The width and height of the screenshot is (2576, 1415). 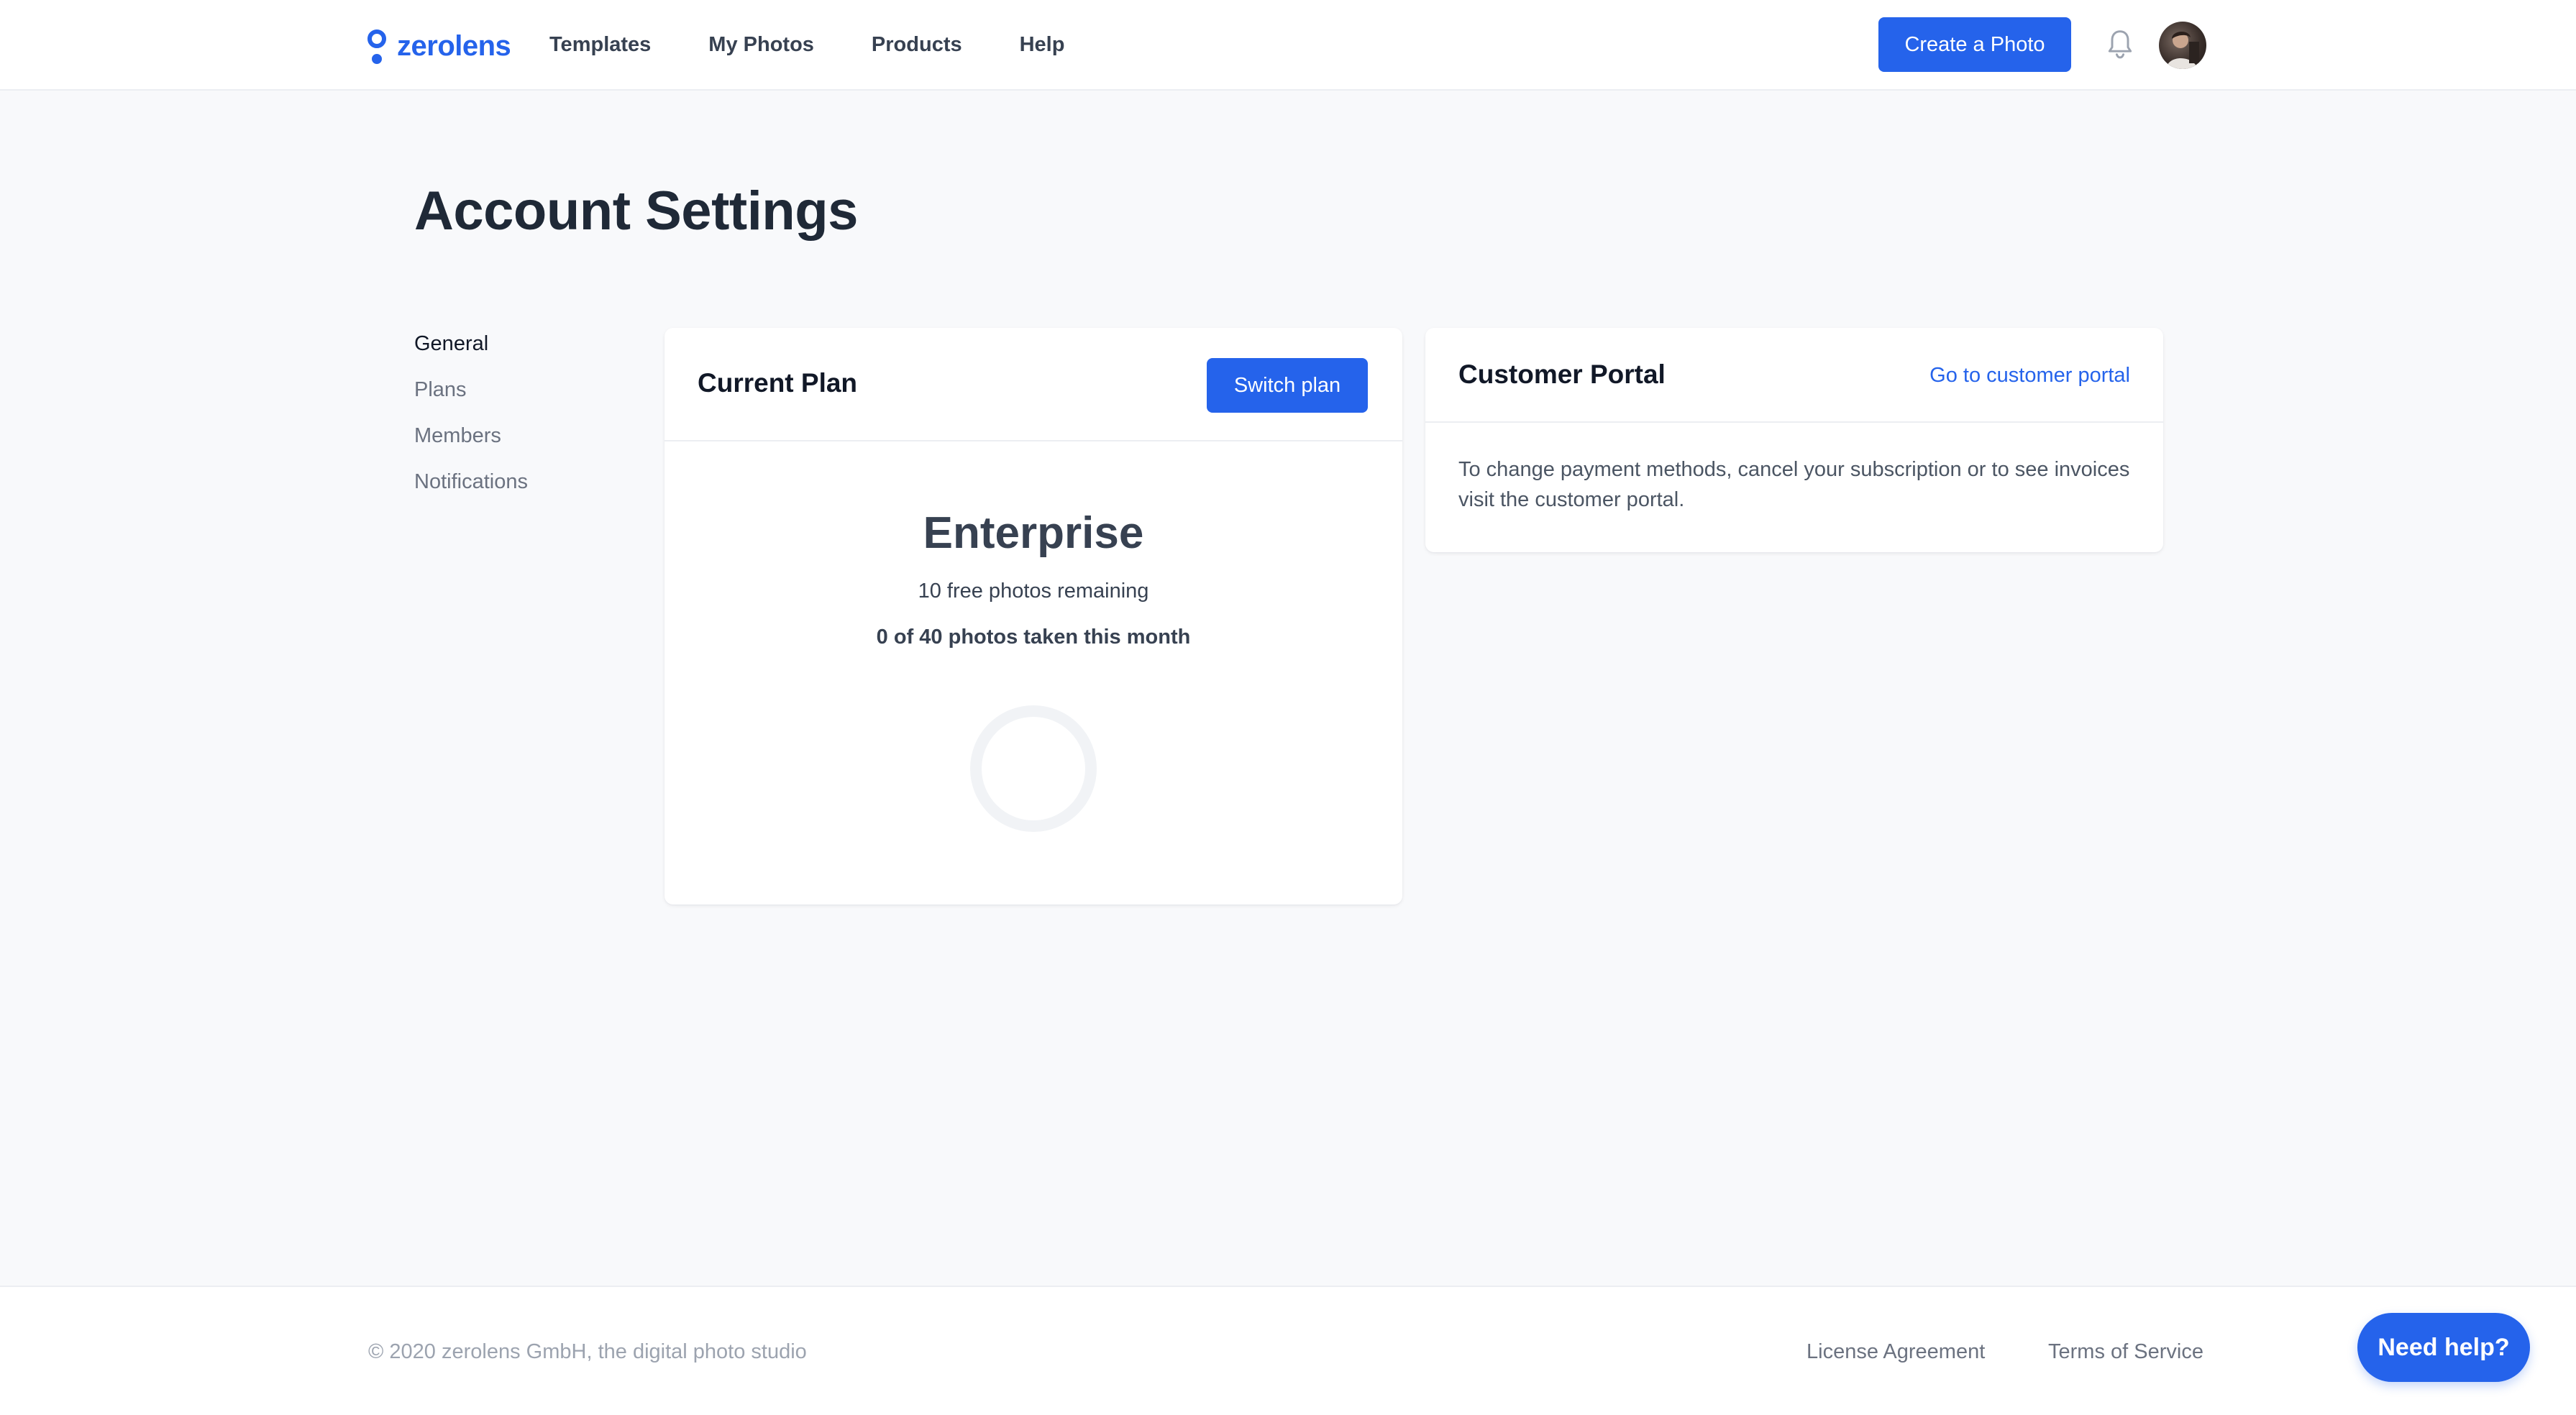 I want to click on page-title: Account Settings, so click(x=636, y=211).